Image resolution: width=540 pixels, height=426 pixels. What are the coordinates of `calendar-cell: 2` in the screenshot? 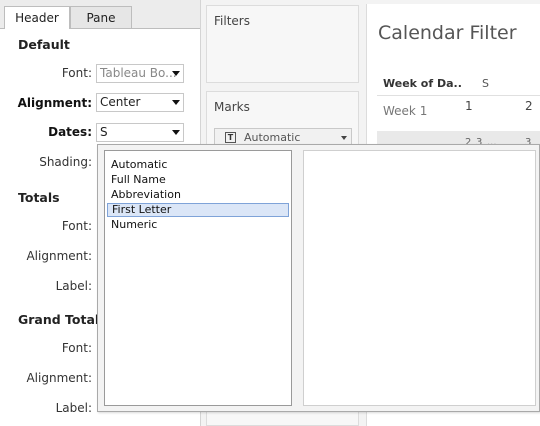 It's located at (529, 106).